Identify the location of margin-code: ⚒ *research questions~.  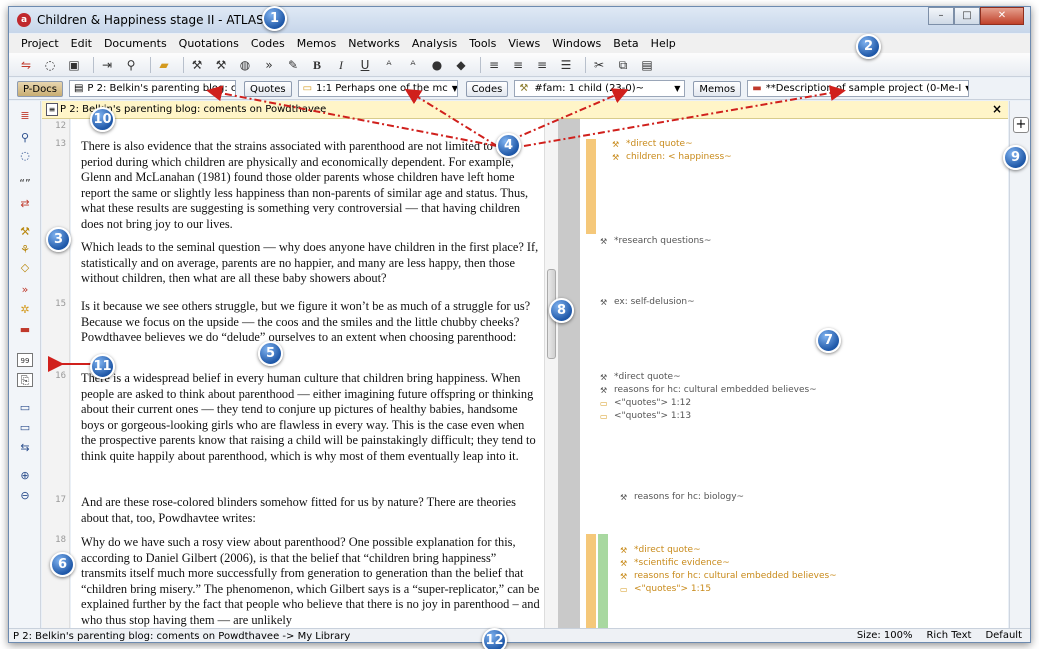
(655, 241).